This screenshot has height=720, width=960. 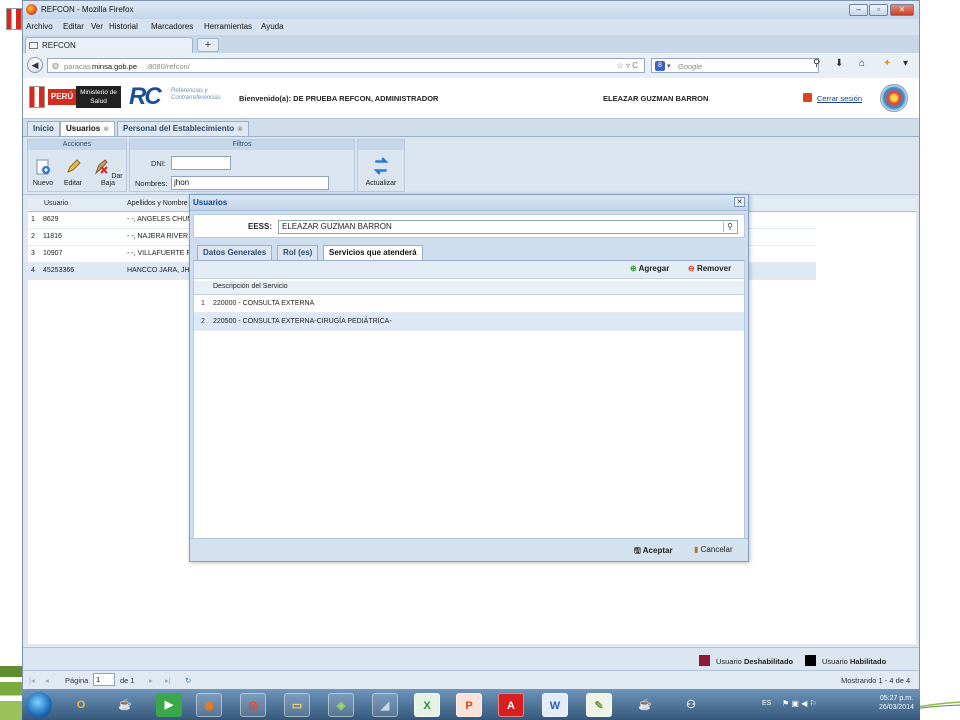 I want to click on app-icon: ▶, so click(x=169, y=705).